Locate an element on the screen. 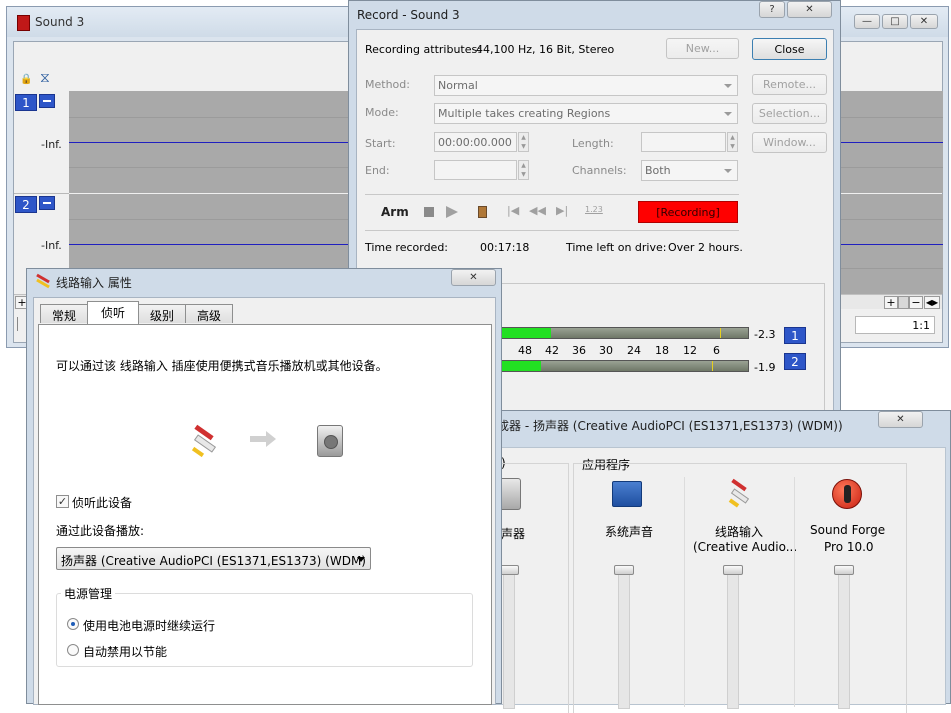  end-spinner: ▲ ▼ is located at coordinates (523, 170).